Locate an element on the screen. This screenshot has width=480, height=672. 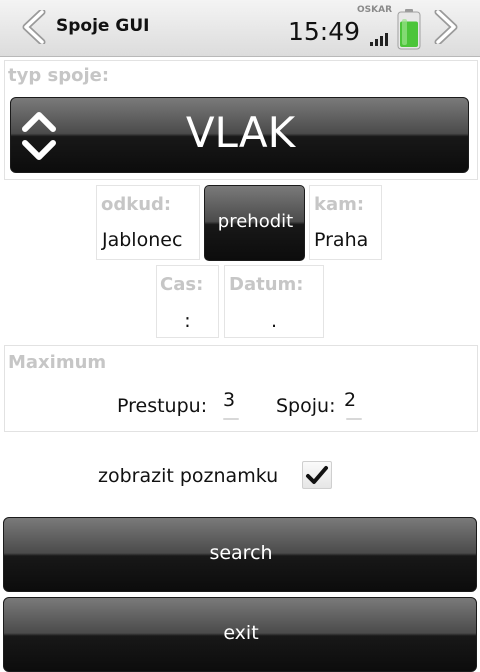
swap-button: prehodit is located at coordinates (254, 223).